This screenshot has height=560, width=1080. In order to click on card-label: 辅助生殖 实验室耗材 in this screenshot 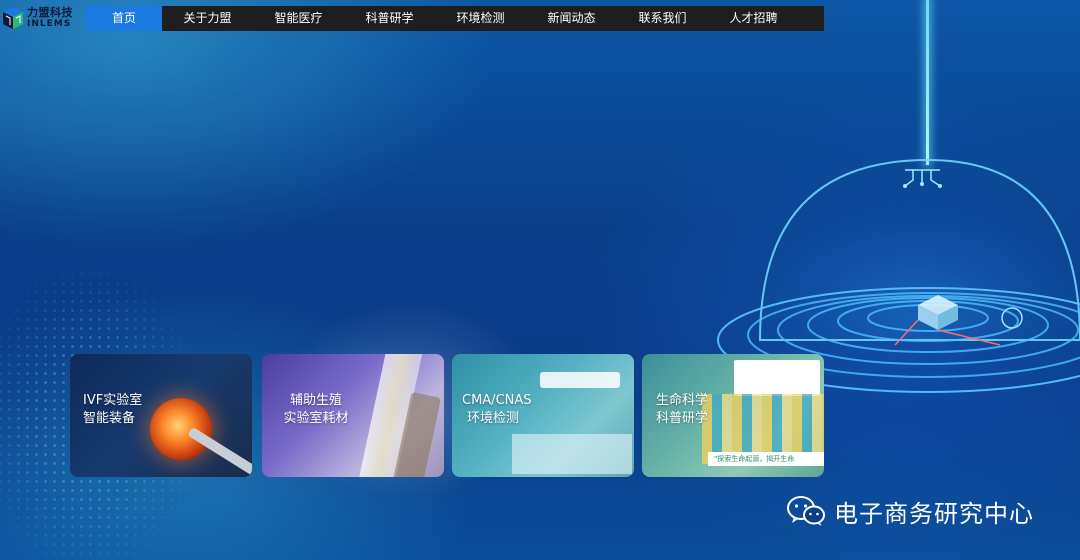, I will do `click(316, 410)`.